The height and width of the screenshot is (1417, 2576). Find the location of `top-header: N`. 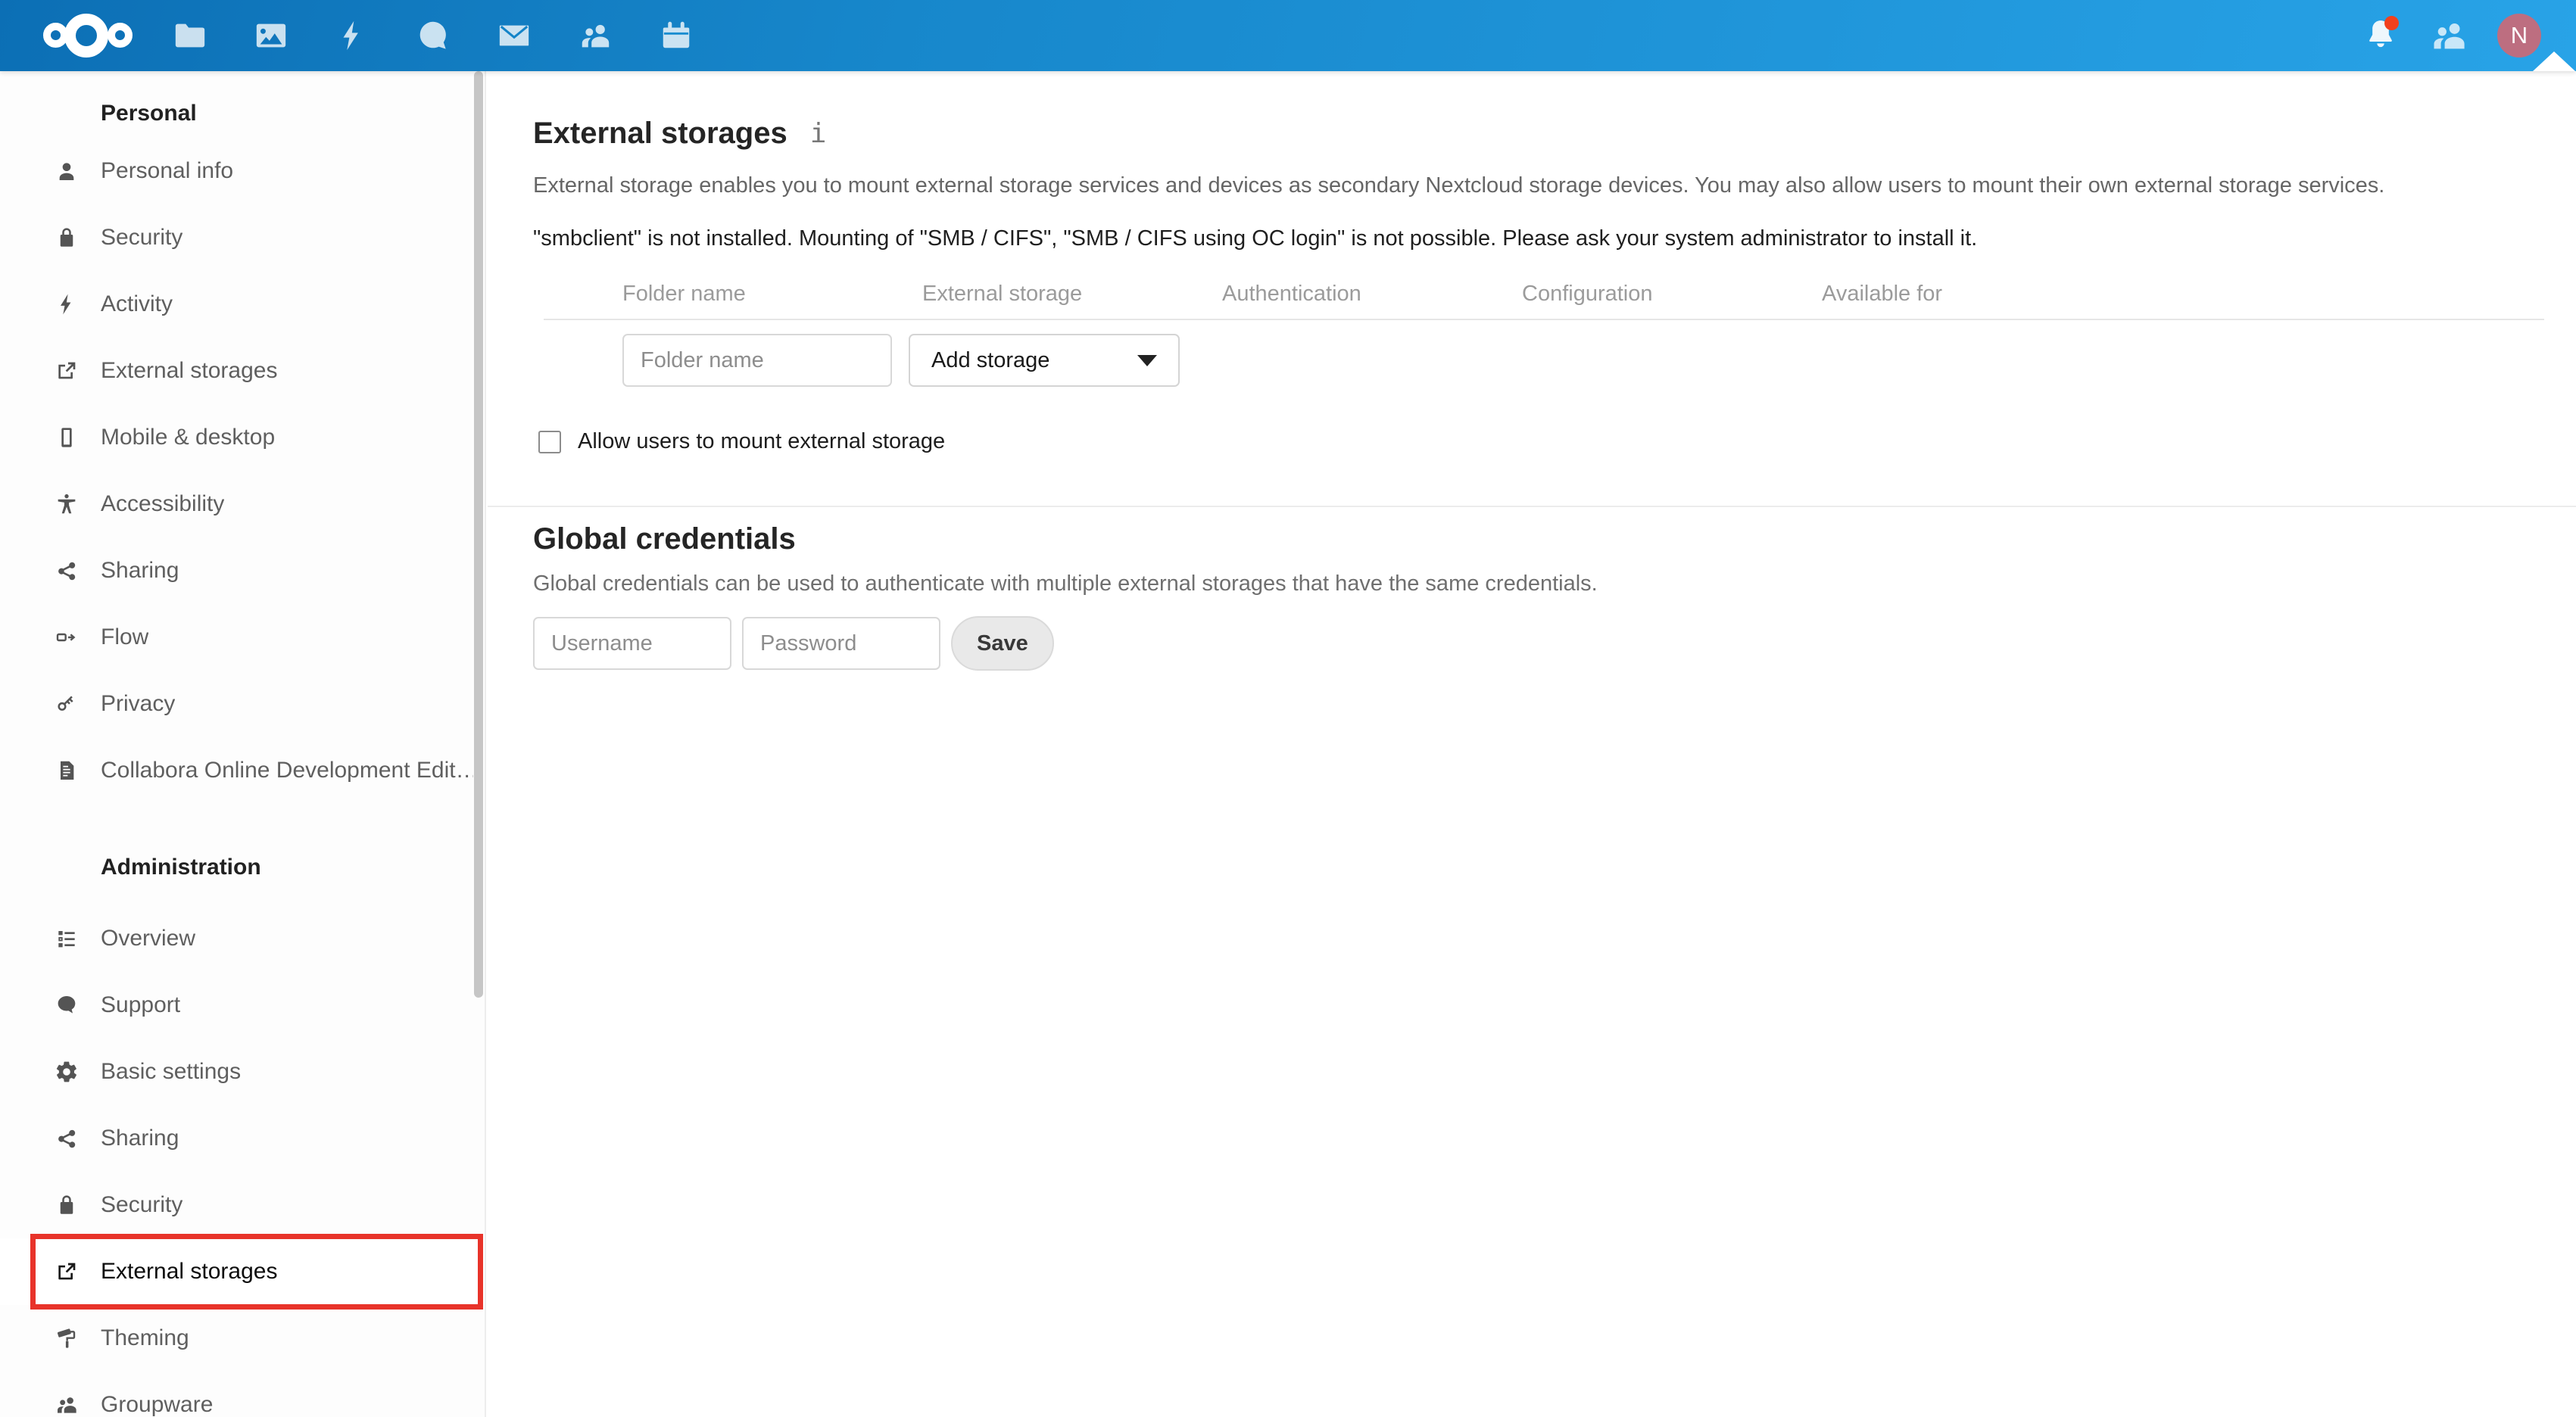

top-header: N is located at coordinates (1288, 35).